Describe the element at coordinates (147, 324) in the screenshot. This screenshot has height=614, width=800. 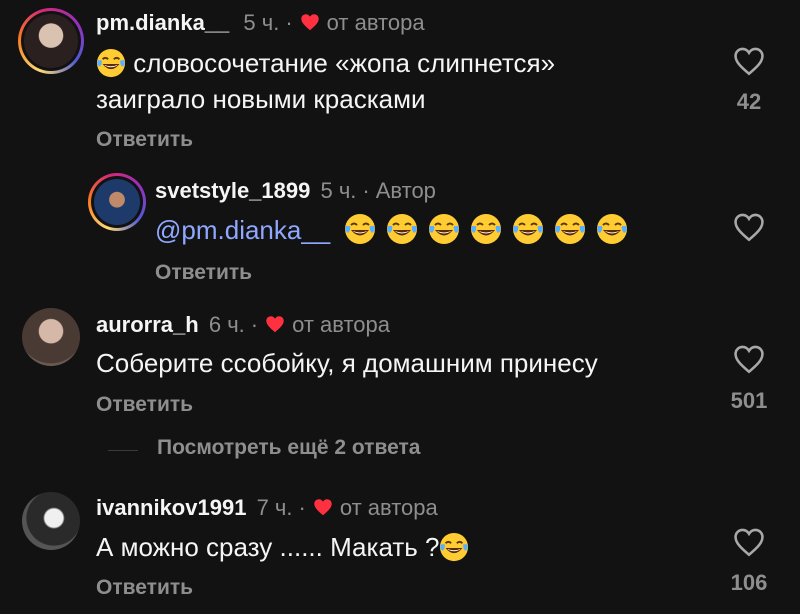
I see `username: aurorra_h` at that location.